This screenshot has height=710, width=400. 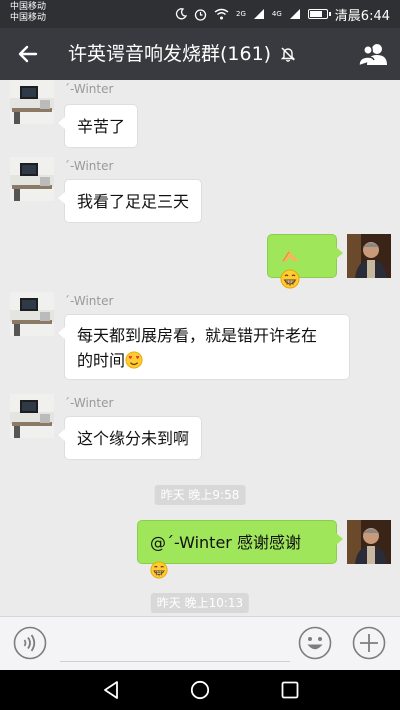 I want to click on chat-header: 许英谔音响发烧群(161), so click(x=200, y=54).